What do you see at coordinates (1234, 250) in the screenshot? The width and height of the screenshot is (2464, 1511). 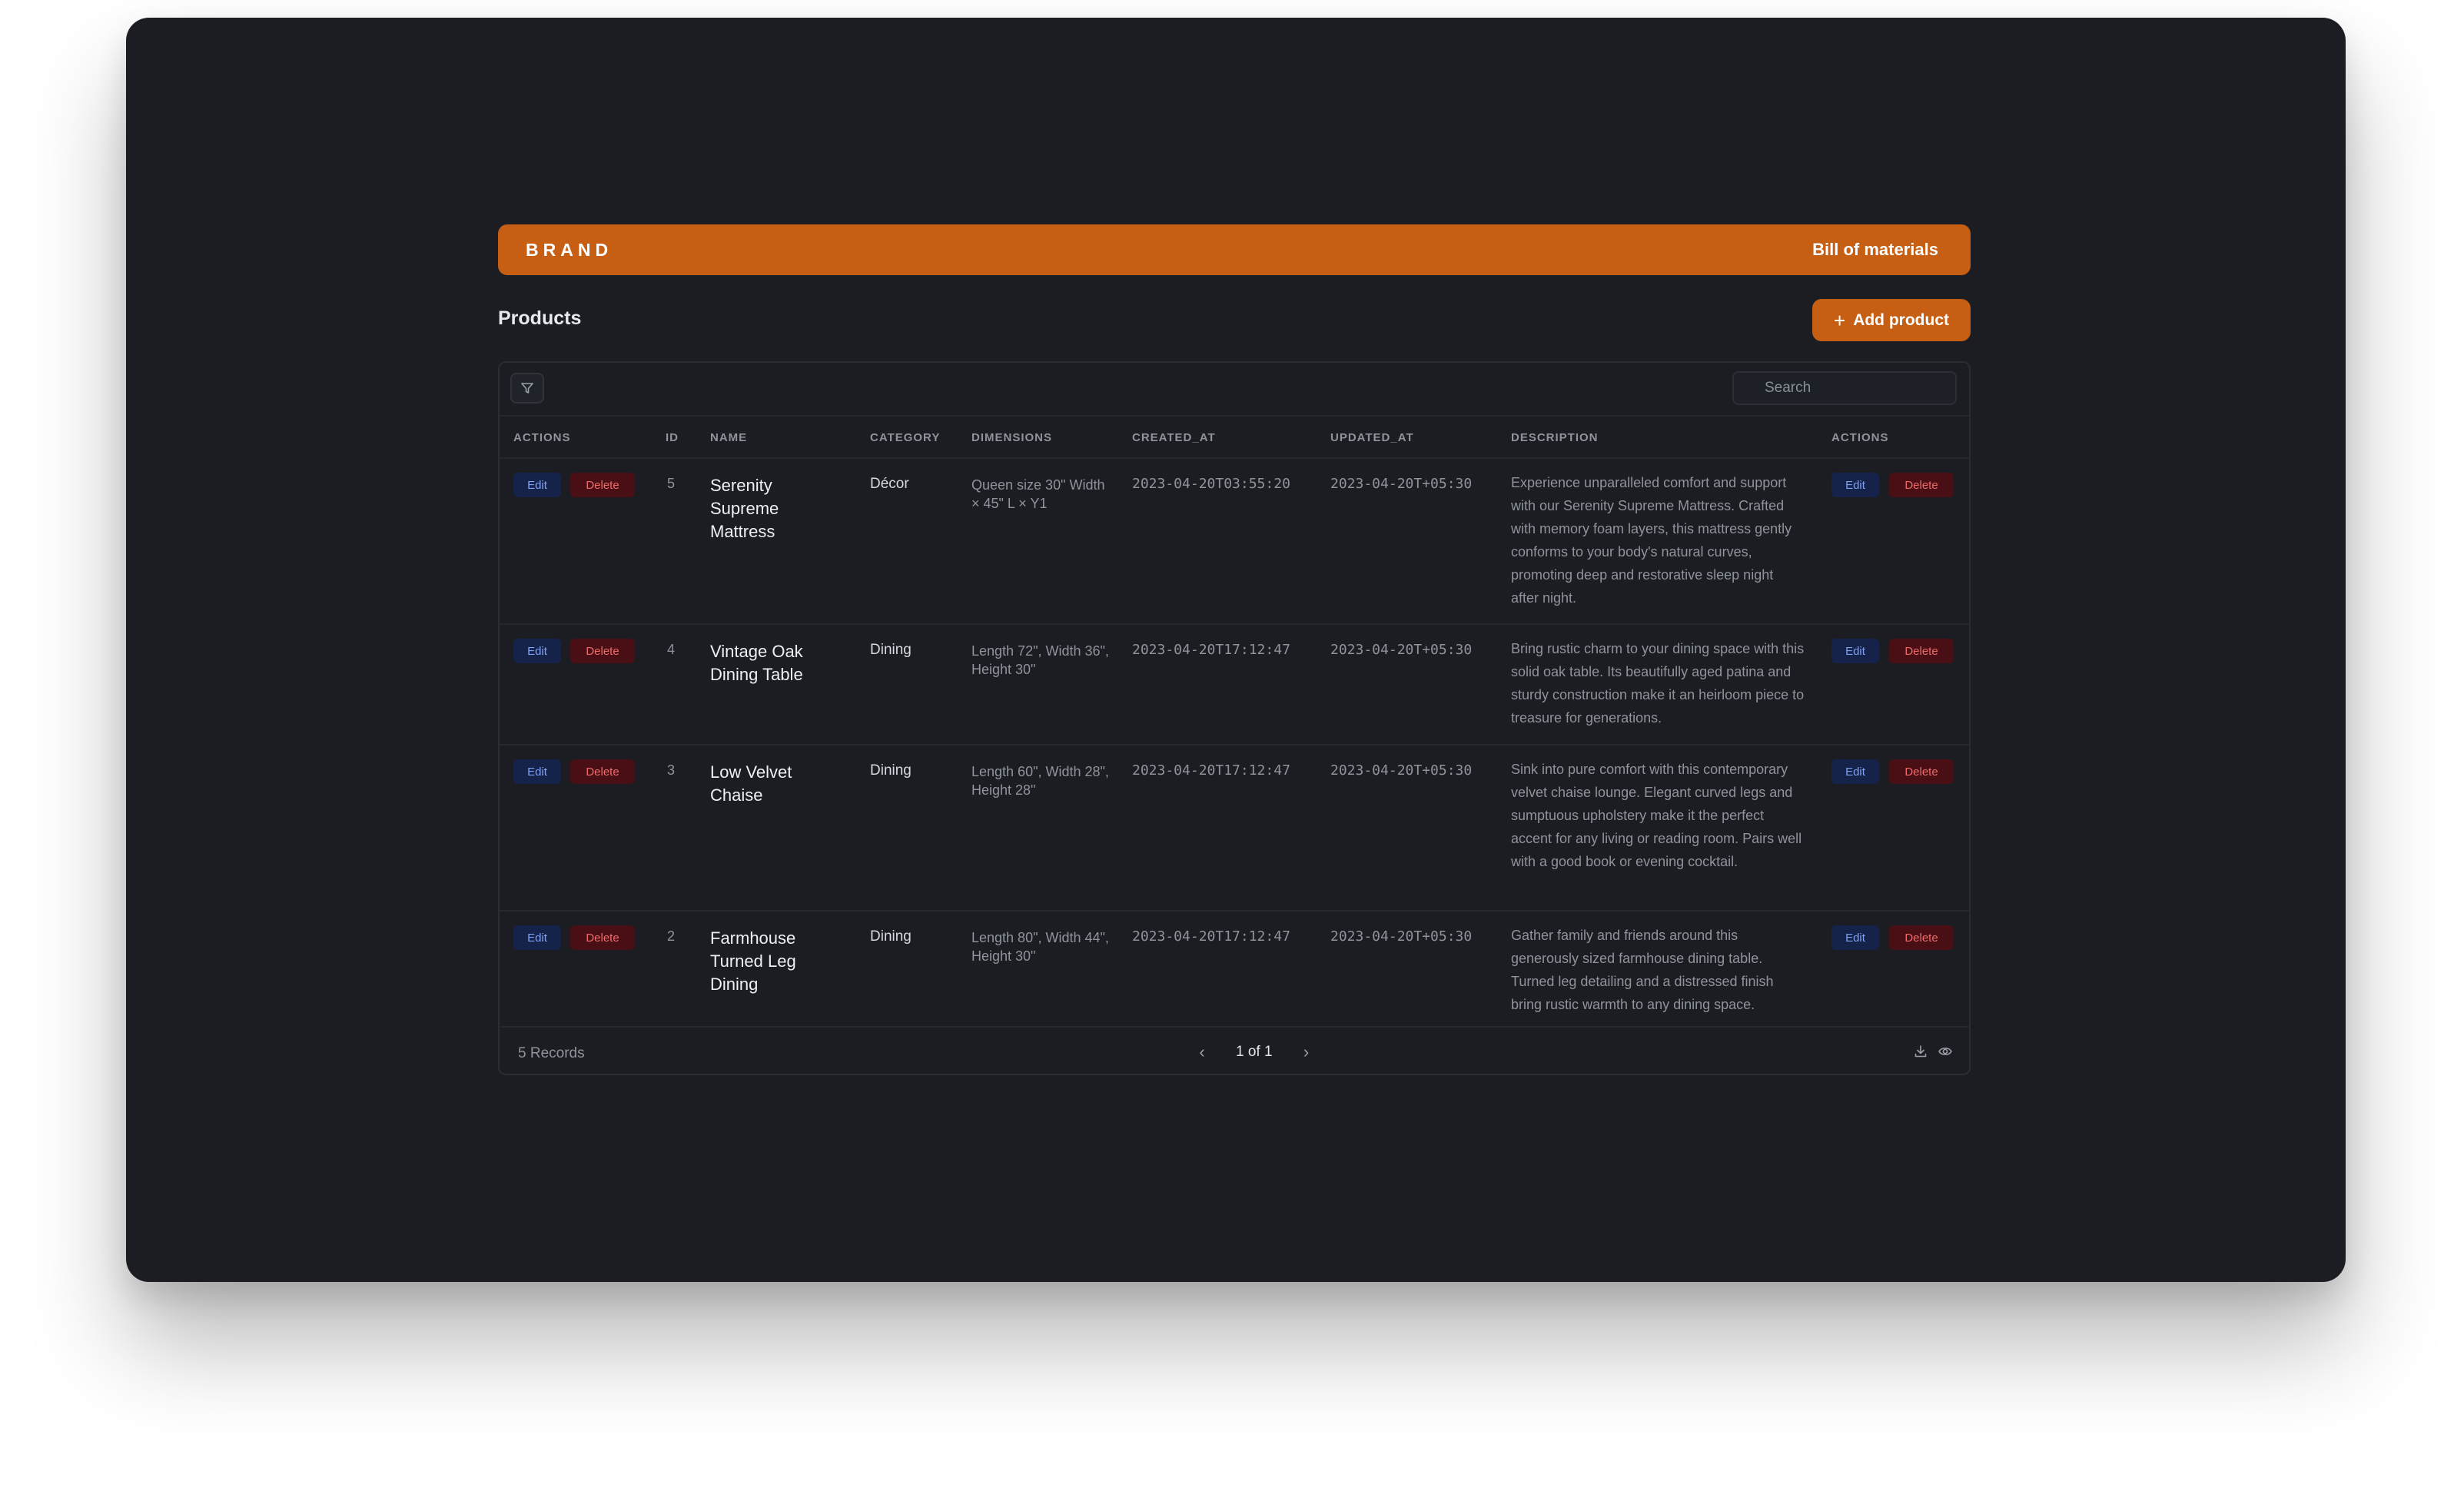 I see `top-banner: BRAND Bill of materials` at bounding box center [1234, 250].